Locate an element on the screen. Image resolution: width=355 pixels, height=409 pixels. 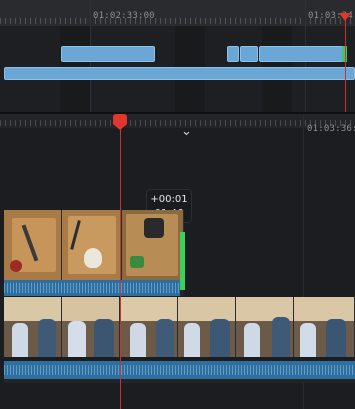
overview-timecode-1: 01:02:33:00 is located at coordinates (124, 16).